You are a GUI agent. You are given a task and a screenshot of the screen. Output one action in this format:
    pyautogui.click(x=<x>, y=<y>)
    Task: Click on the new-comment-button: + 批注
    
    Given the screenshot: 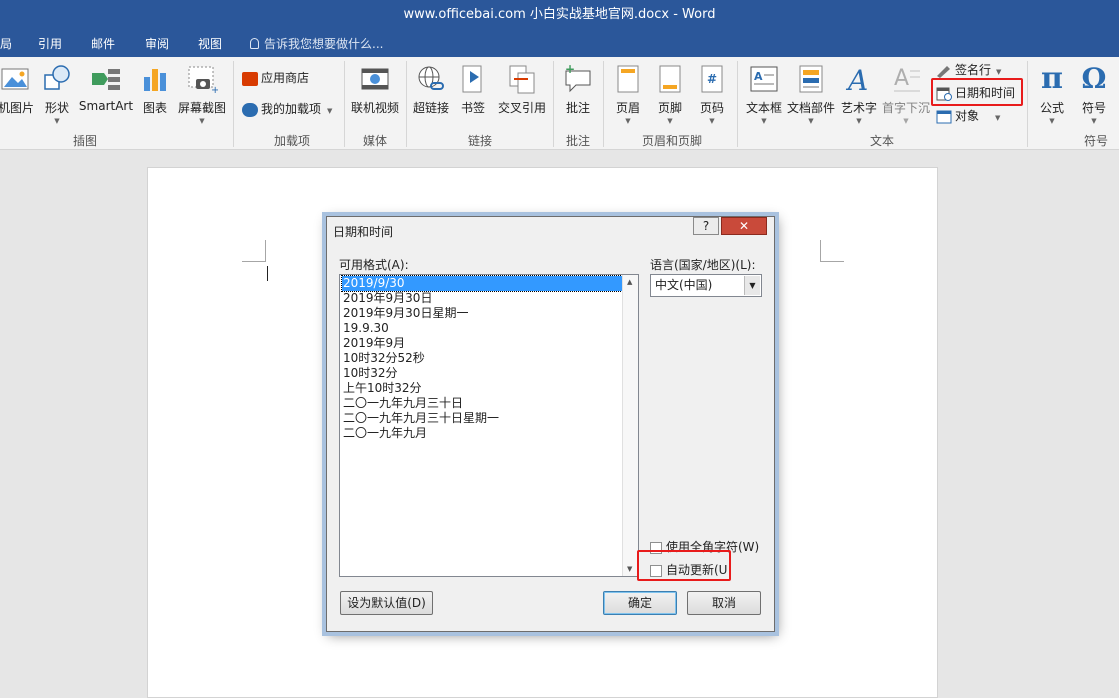 What is the action you would take?
    pyautogui.click(x=578, y=94)
    